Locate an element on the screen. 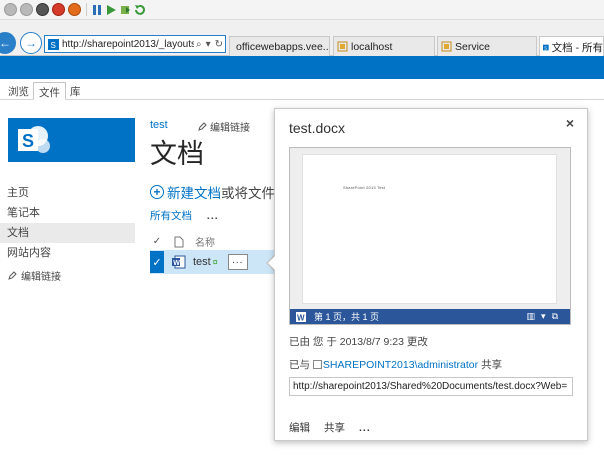 The image size is (604, 456). callout-title: test.docx is located at coordinates (317, 128).